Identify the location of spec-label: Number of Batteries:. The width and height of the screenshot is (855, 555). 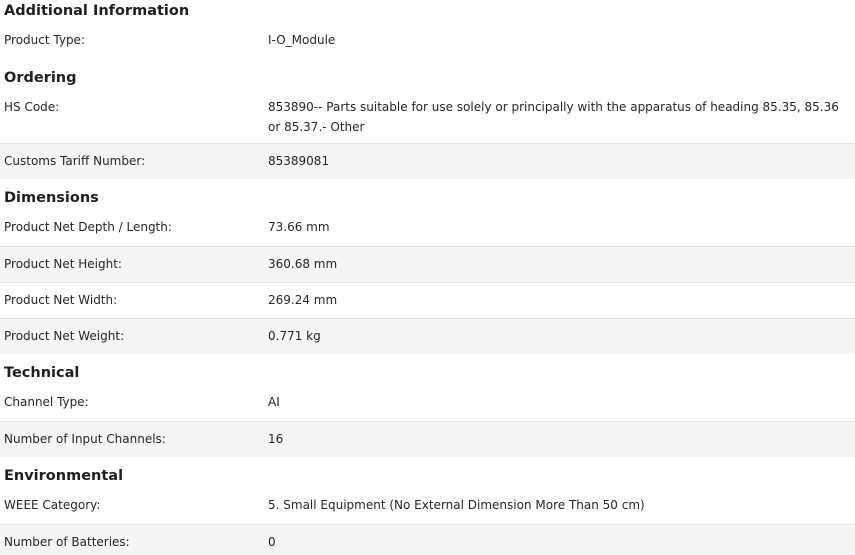
(67, 542).